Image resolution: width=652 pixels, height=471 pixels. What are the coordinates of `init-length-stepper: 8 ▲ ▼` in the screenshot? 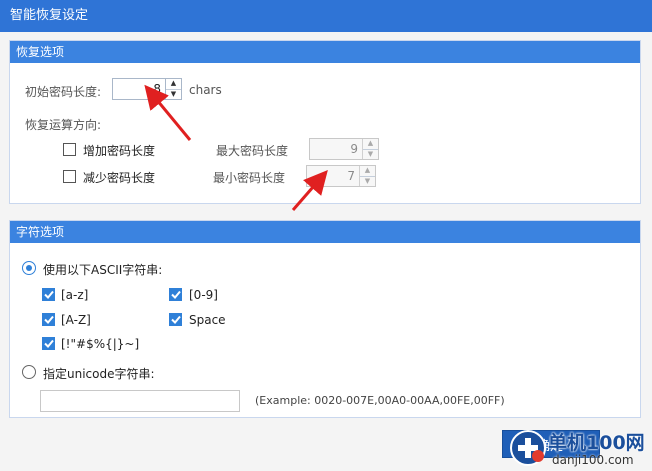 It's located at (147, 89).